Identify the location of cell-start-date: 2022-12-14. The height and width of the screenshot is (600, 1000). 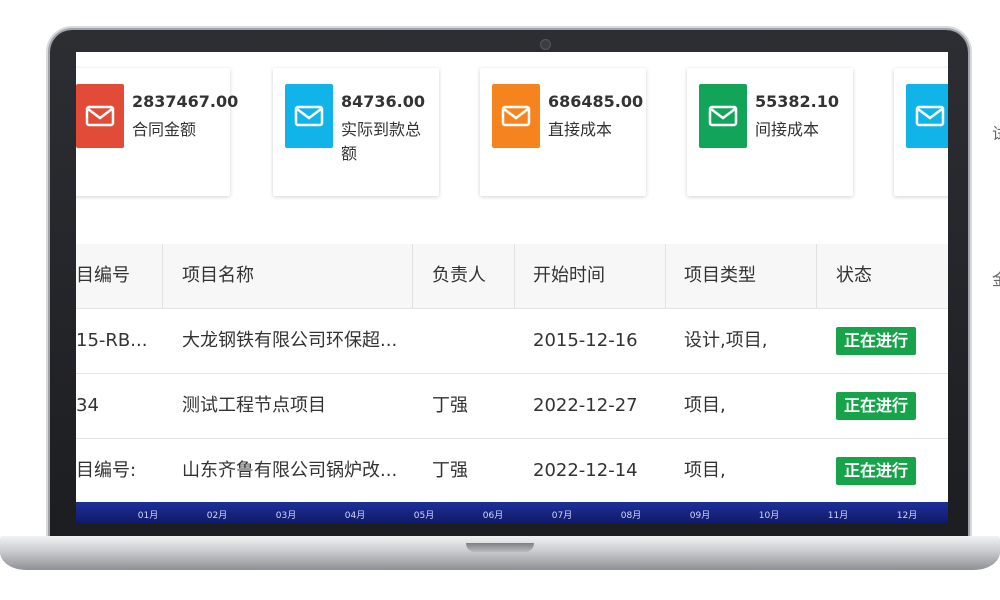
(585, 470).